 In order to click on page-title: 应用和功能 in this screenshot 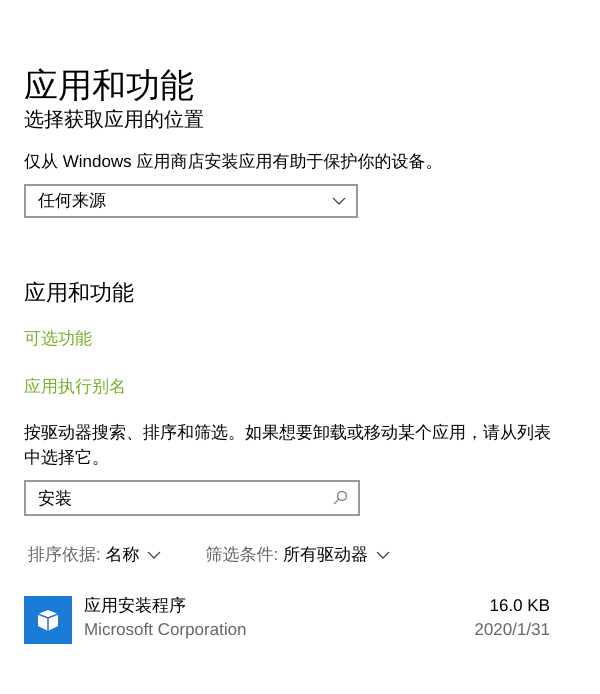, I will do `click(109, 86)`.